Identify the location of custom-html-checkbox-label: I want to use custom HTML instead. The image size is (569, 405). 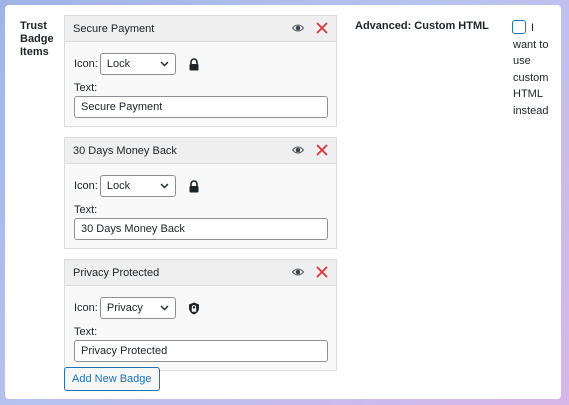
(533, 69).